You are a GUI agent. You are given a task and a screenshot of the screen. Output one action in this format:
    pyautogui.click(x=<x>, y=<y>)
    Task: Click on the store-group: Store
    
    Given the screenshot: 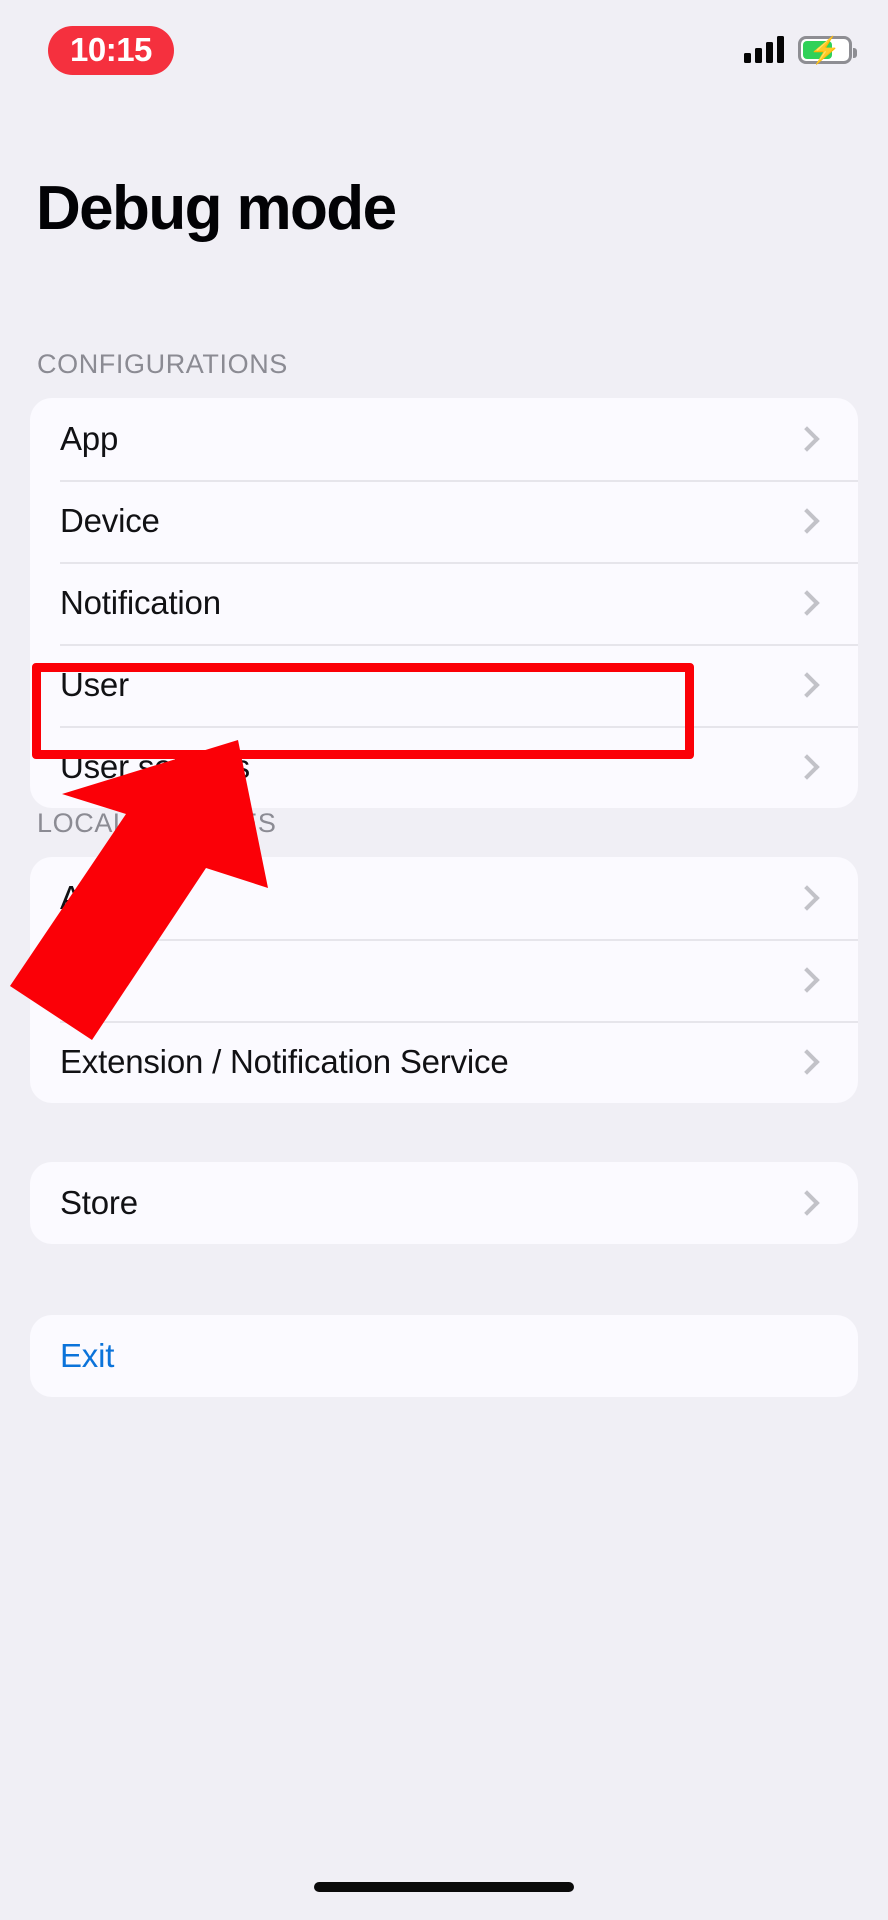 What is the action you would take?
    pyautogui.click(x=444, y=1203)
    